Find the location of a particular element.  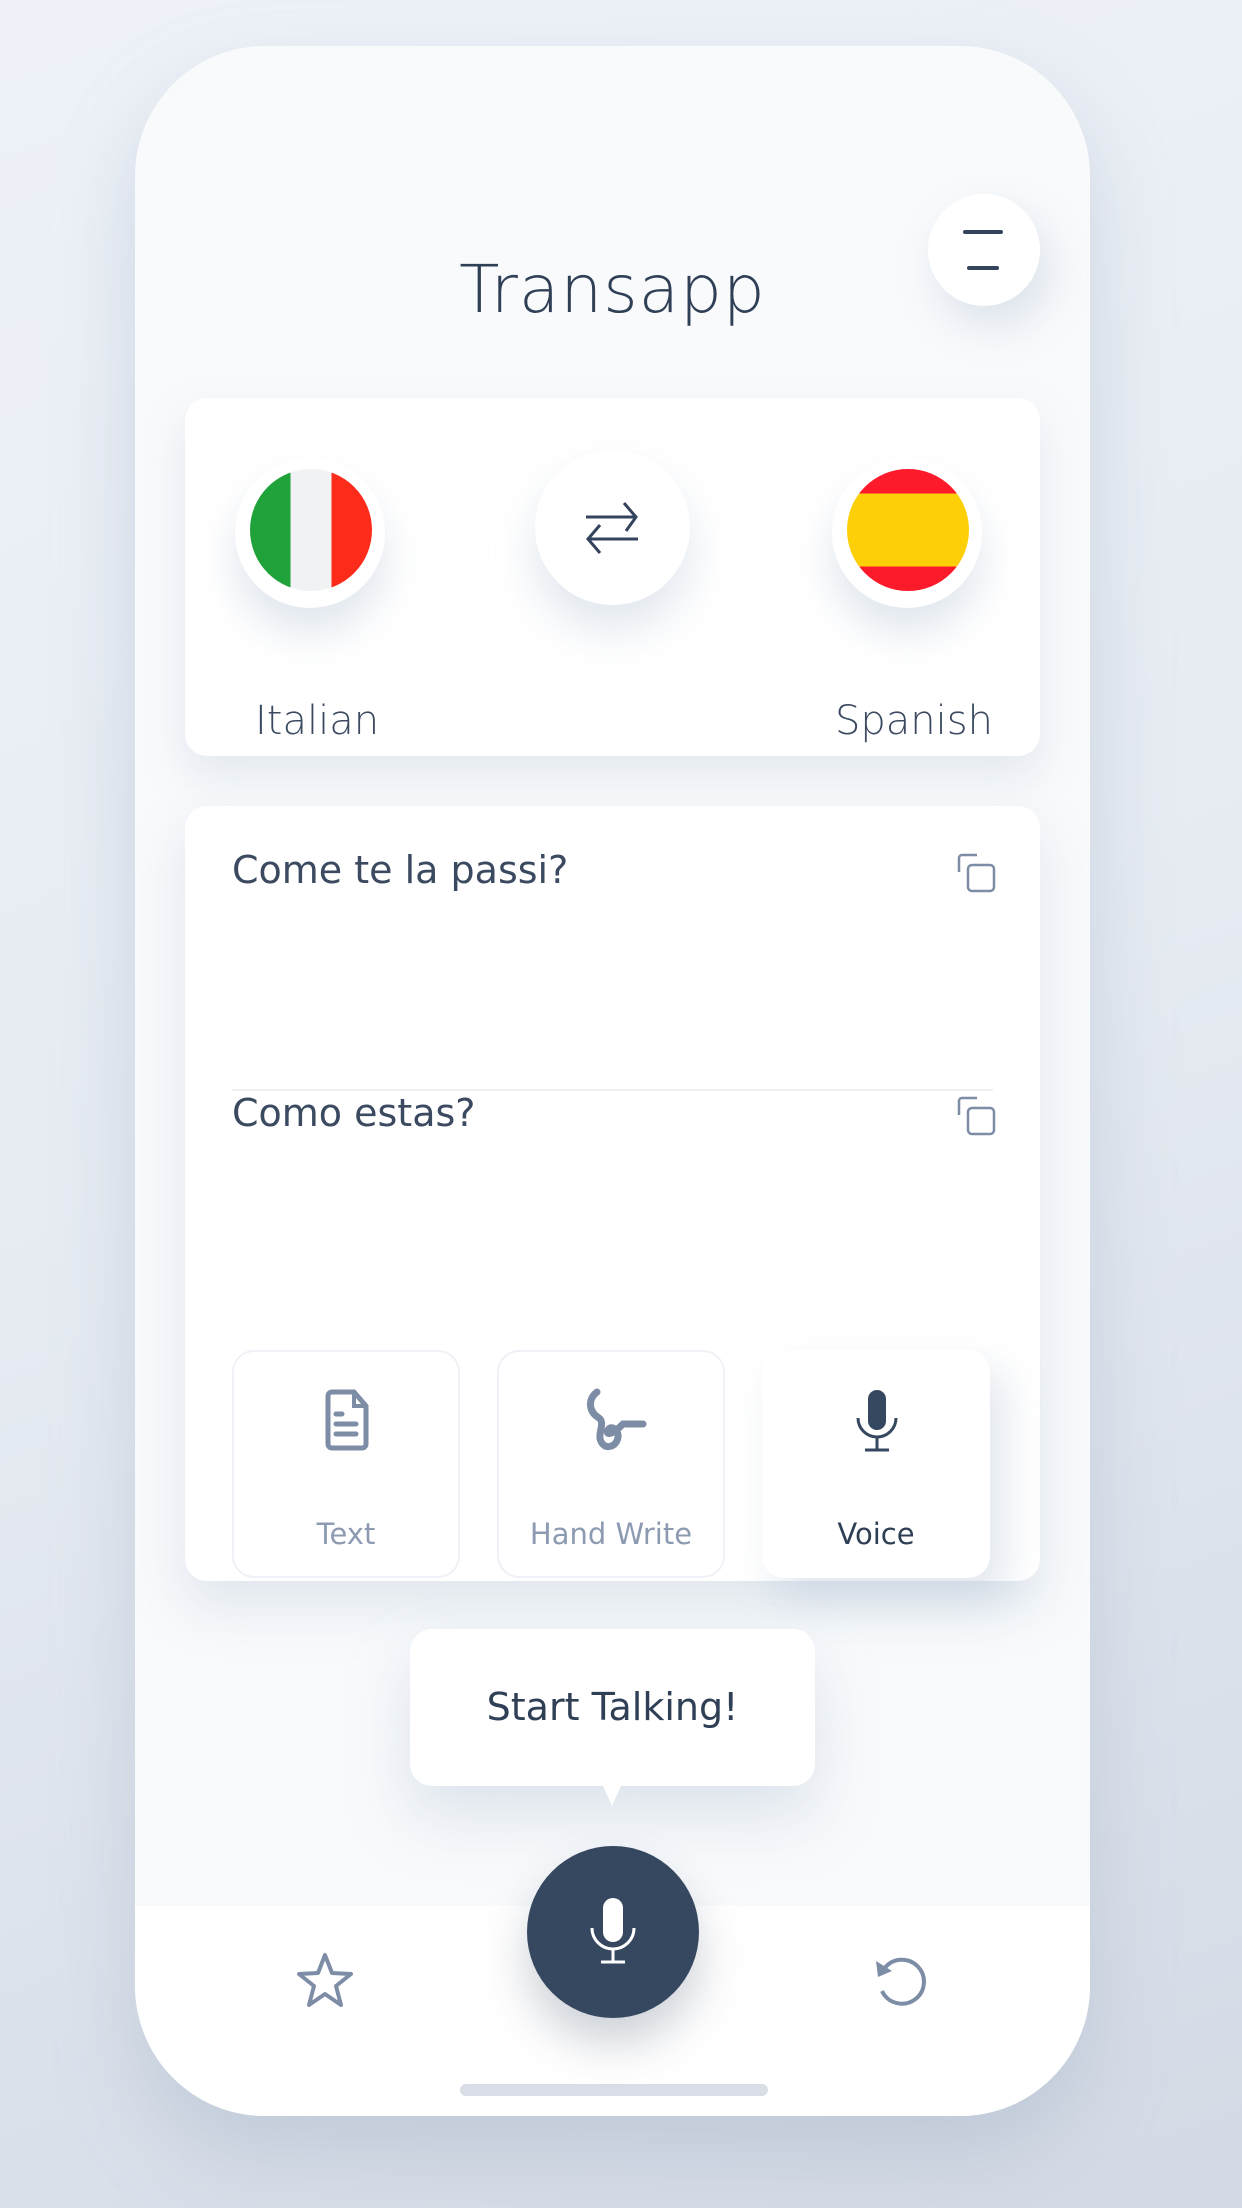

home-indicator is located at coordinates (614, 2090).